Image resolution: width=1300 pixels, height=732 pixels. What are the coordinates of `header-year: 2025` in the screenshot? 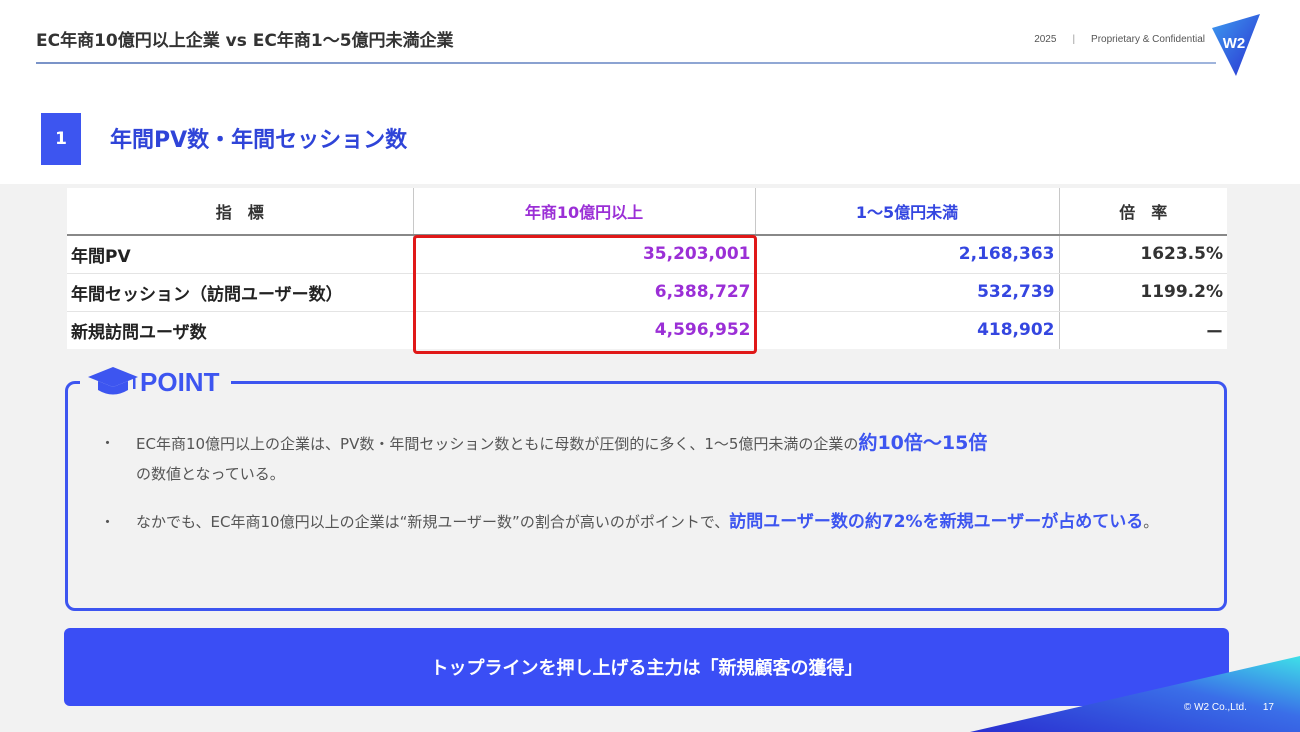 It's located at (1045, 39).